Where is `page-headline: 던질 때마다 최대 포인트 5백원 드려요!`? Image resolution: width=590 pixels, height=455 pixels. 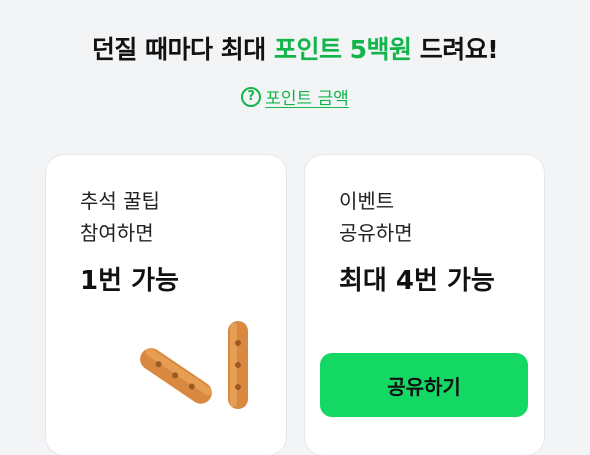 page-headline: 던질 때마다 최대 포인트 5백원 드려요! is located at coordinates (295, 48).